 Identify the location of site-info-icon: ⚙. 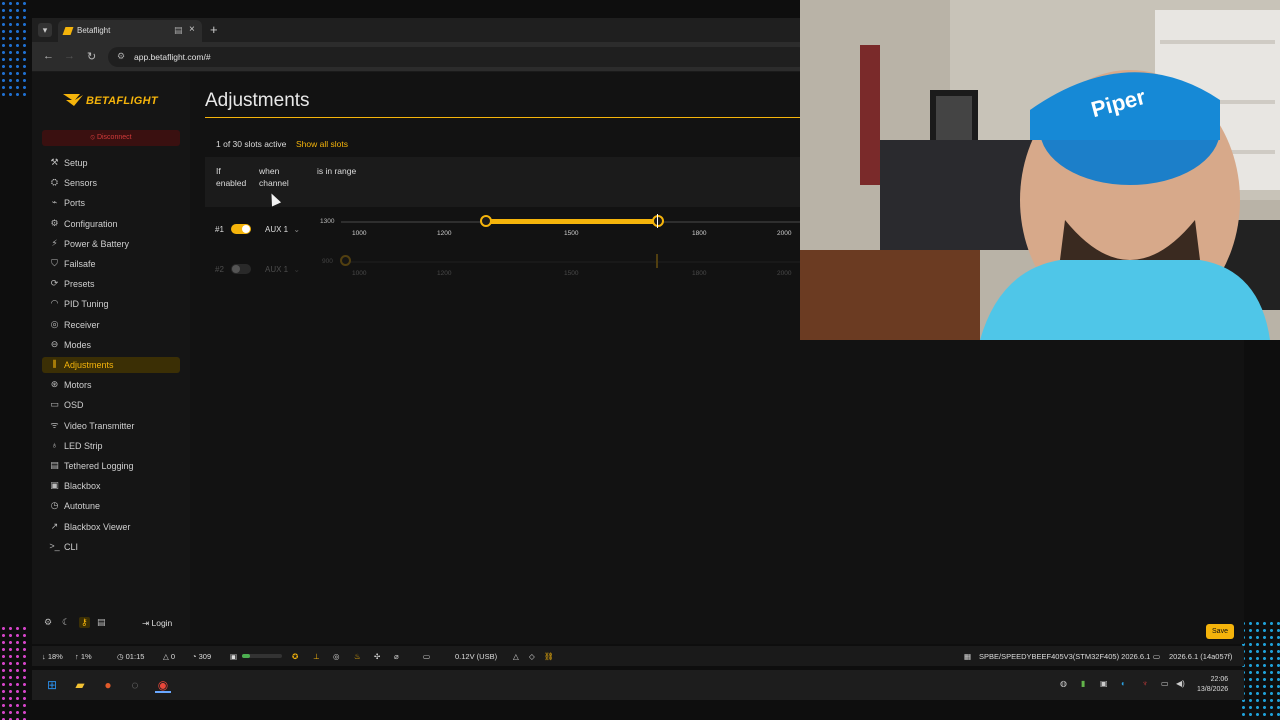
(121, 56).